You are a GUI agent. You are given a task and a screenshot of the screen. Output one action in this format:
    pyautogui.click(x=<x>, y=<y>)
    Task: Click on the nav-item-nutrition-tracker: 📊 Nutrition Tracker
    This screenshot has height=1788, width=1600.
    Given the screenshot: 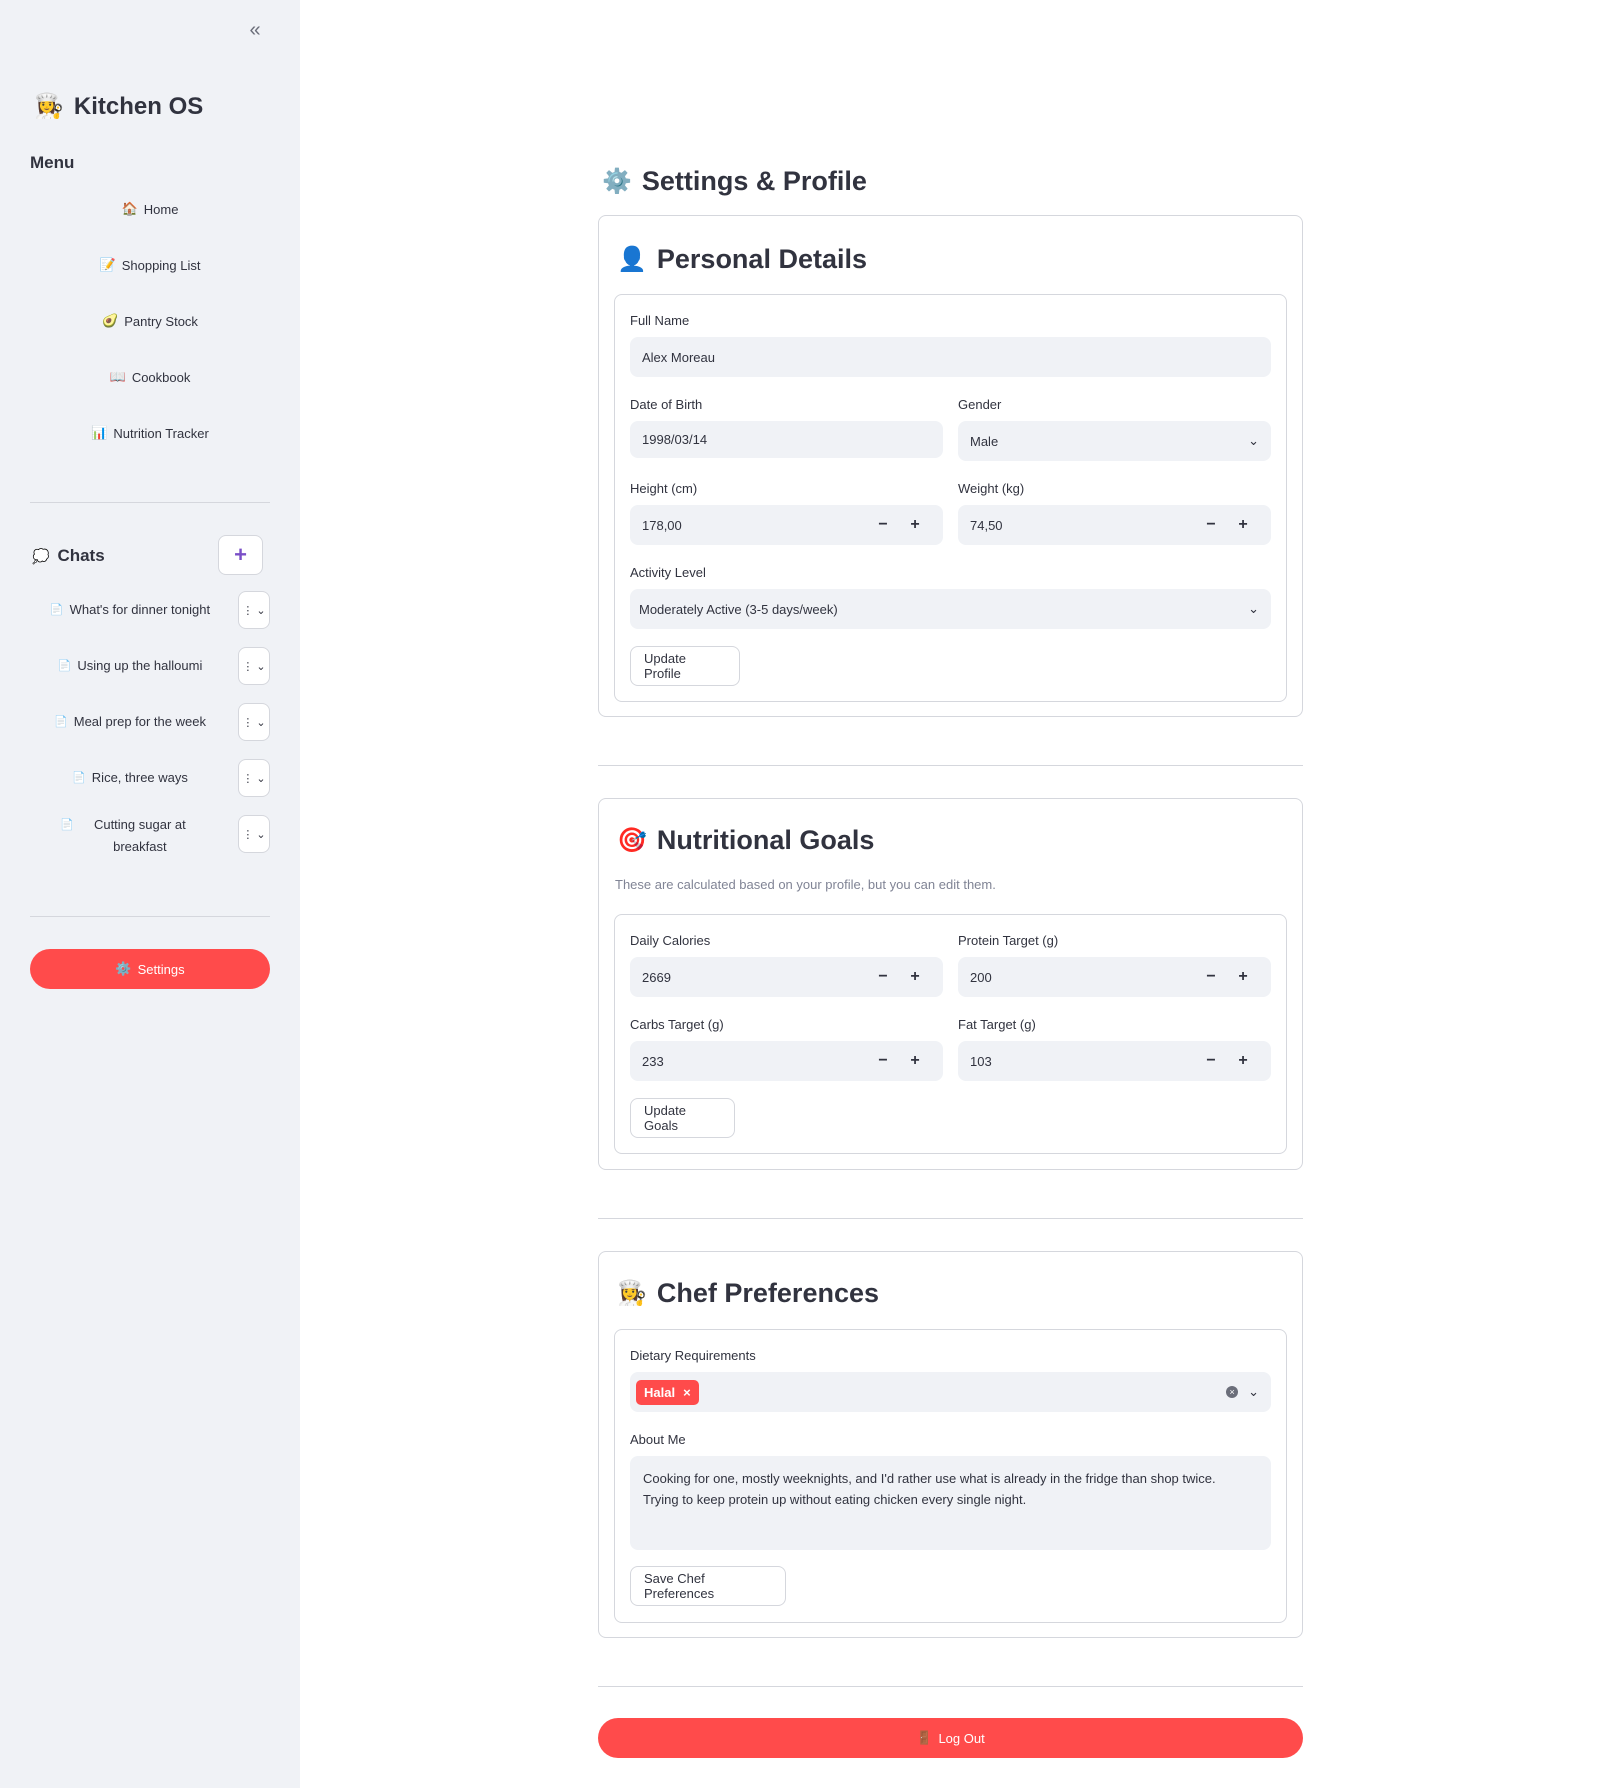 What is the action you would take?
    pyautogui.click(x=150, y=433)
    